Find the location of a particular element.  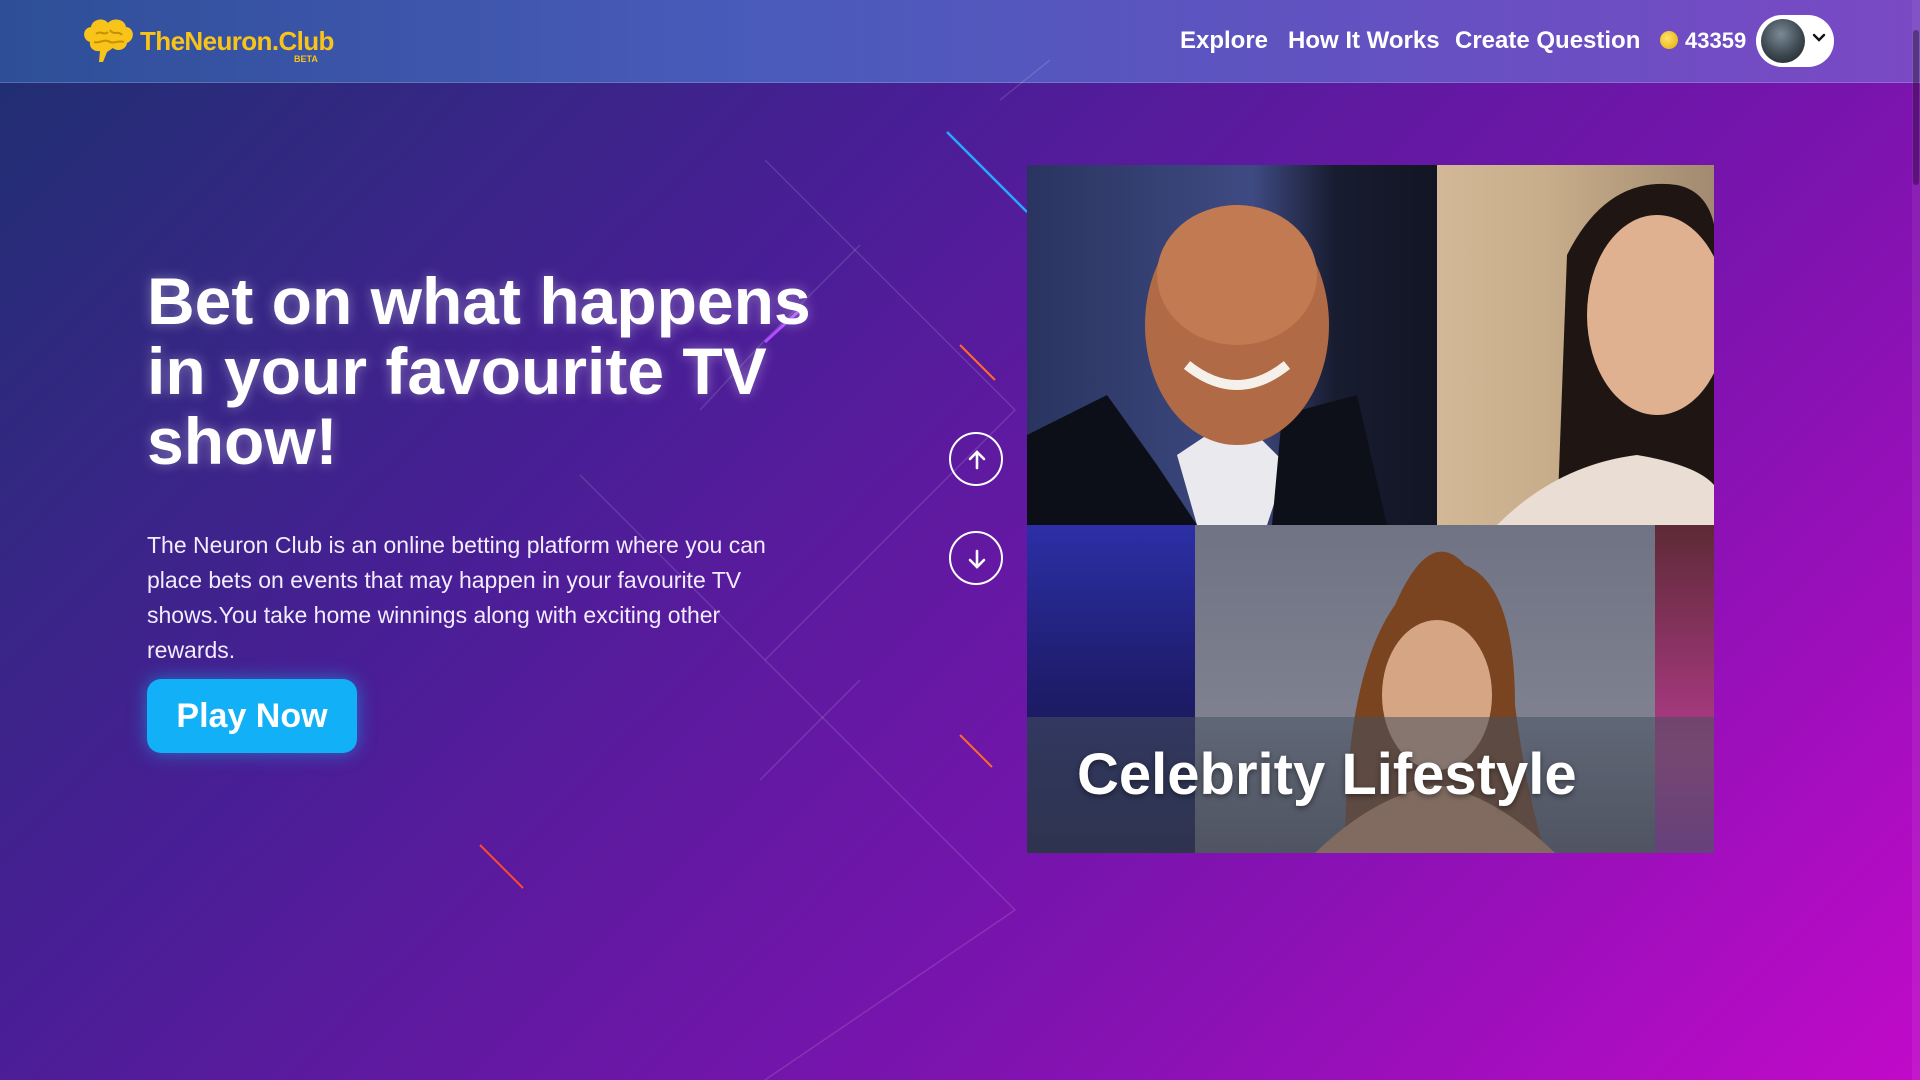

scrollbar-thumb is located at coordinates (1916, 107).